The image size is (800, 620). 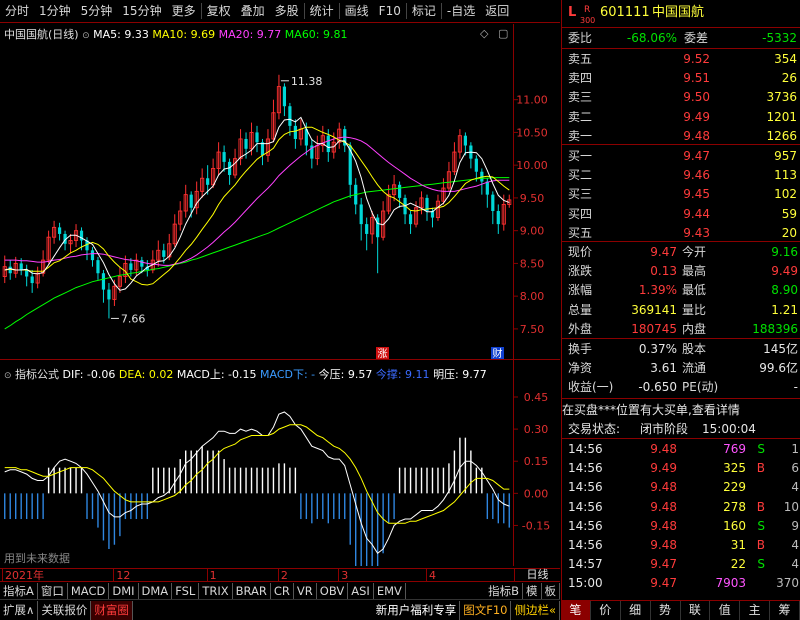 I want to click on kline-y-tick-label: 10.50, so click(x=532, y=132).